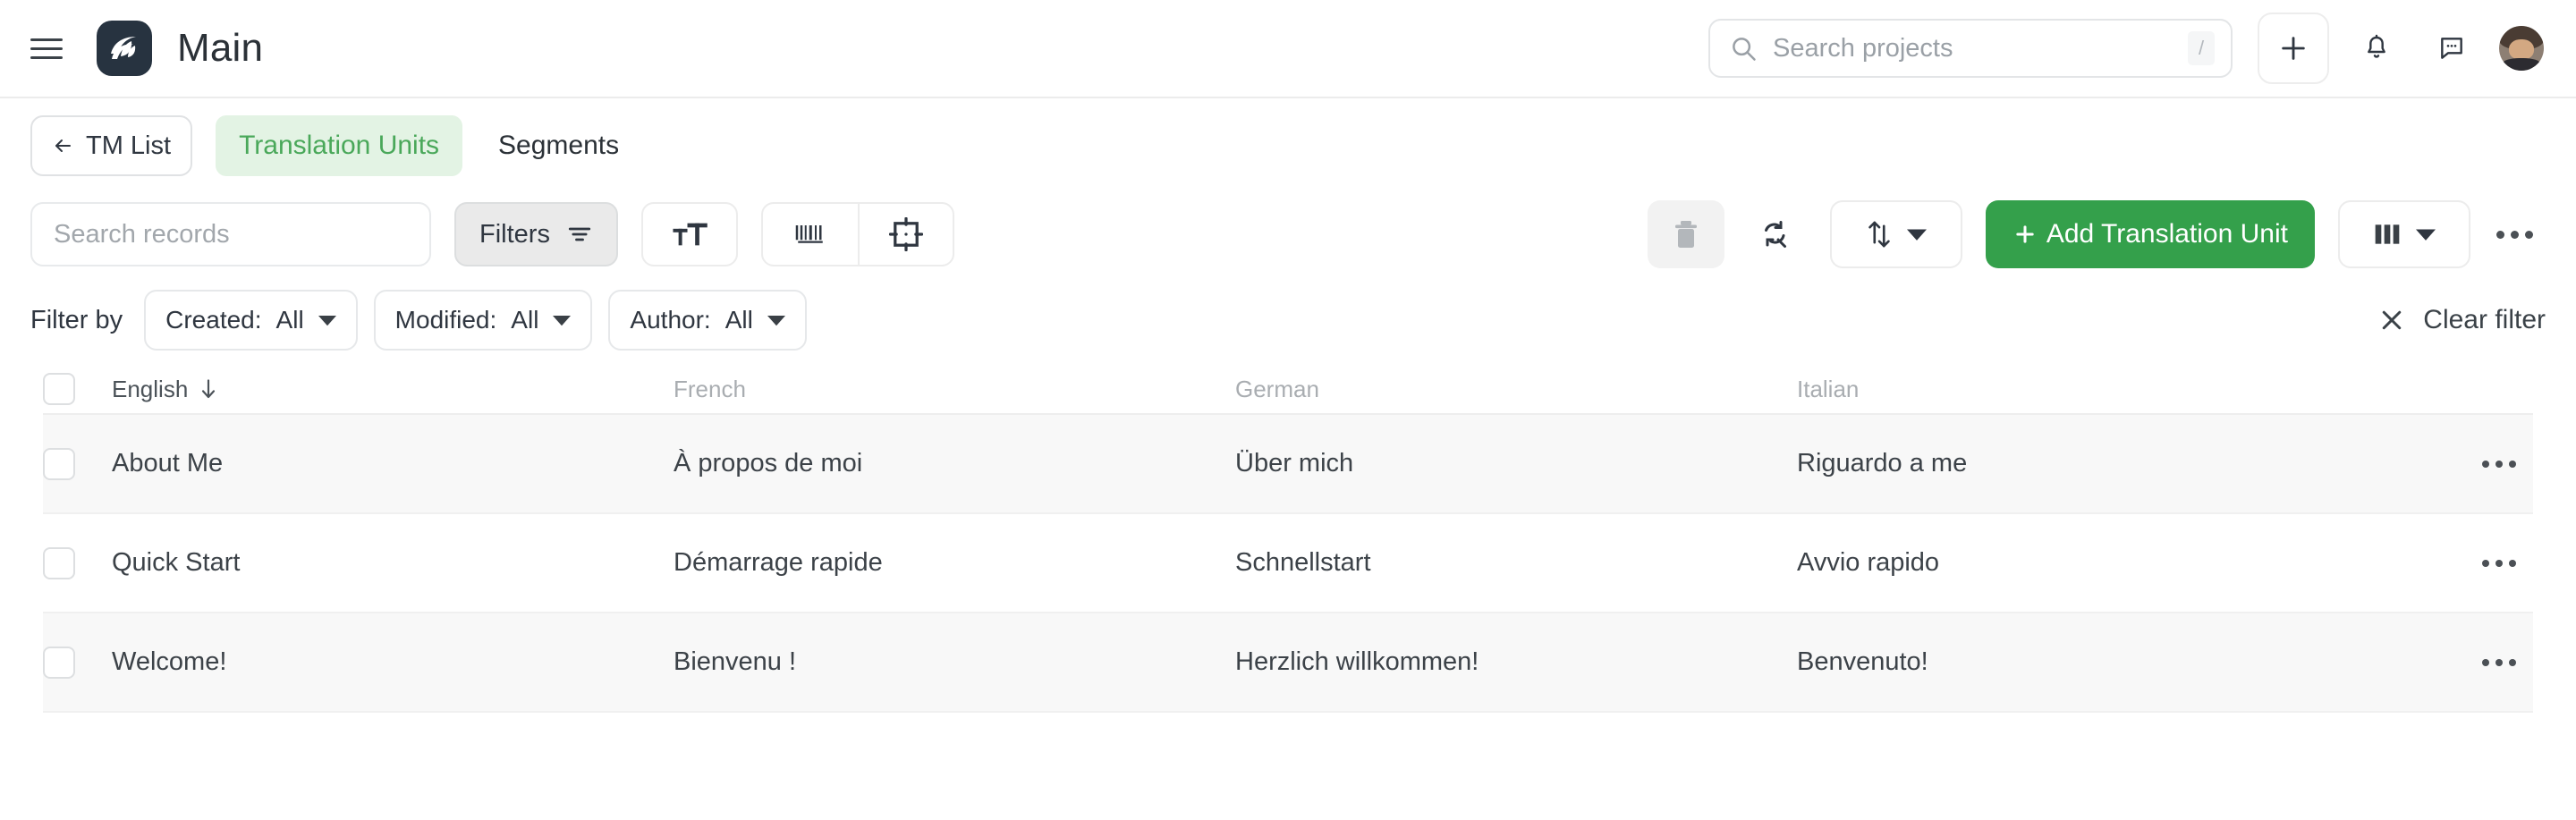 The width and height of the screenshot is (2576, 820). What do you see at coordinates (1828, 389) in the screenshot?
I see `column-header-italian-label: Italian` at bounding box center [1828, 389].